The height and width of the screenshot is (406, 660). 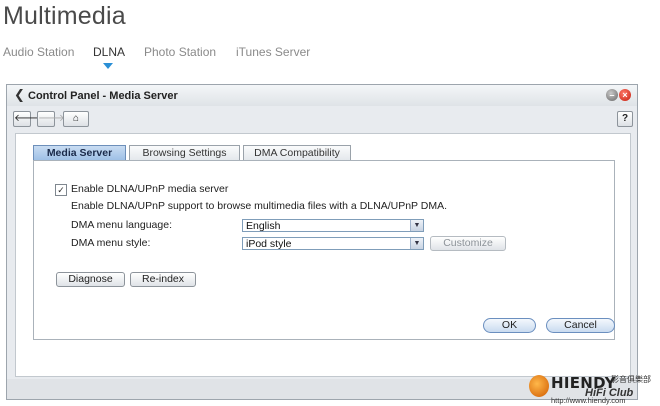 What do you see at coordinates (19, 95) in the screenshot?
I see `chevron-left-icon: ❮` at bounding box center [19, 95].